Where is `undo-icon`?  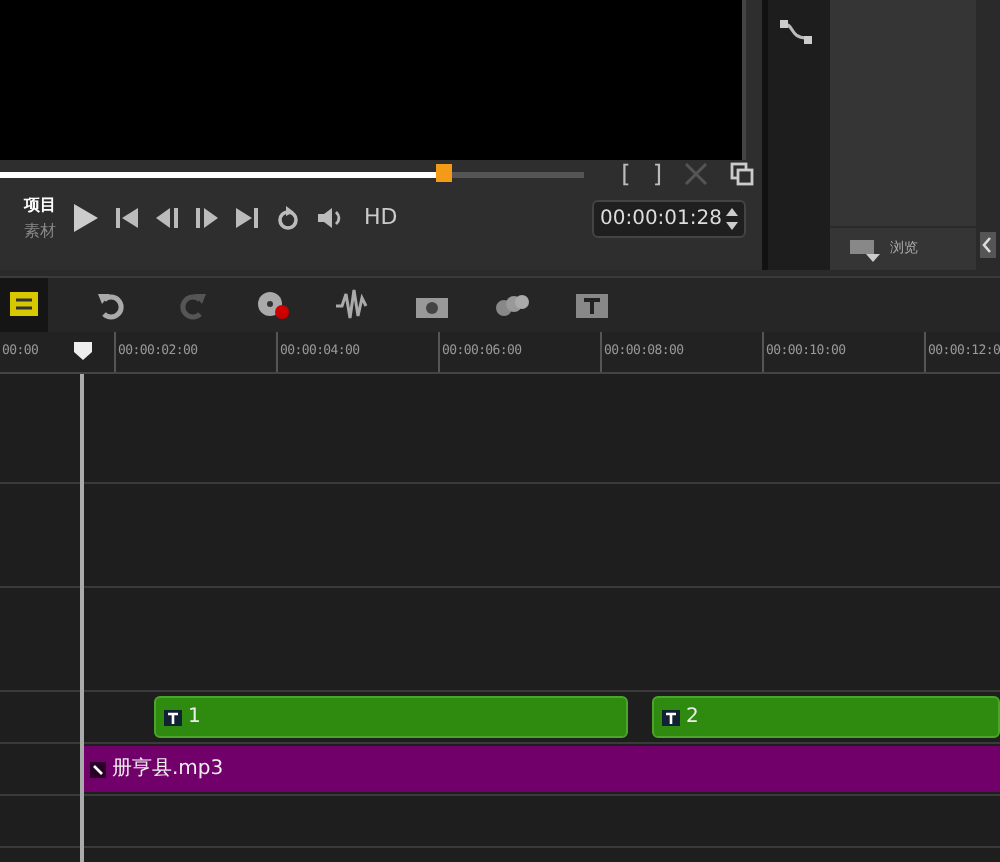 undo-icon is located at coordinates (112, 305).